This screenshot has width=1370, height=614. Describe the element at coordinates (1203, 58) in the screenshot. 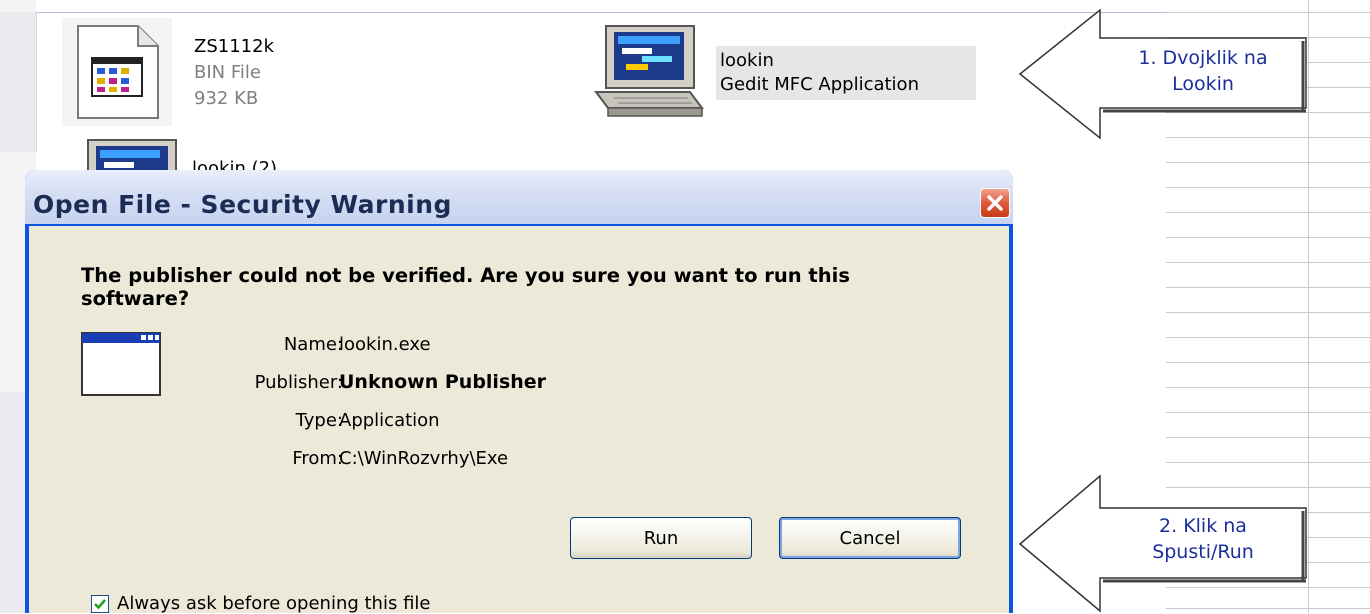

I see `callout-1-line-1: 1. Dvojklik na` at that location.